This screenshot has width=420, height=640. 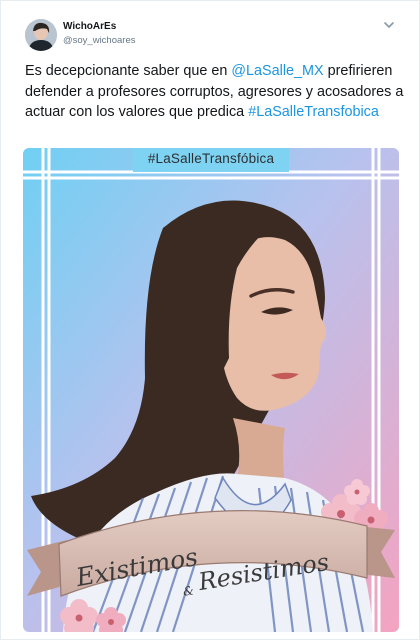 What do you see at coordinates (89, 26) in the screenshot?
I see `display-name: WichoArEs` at bounding box center [89, 26].